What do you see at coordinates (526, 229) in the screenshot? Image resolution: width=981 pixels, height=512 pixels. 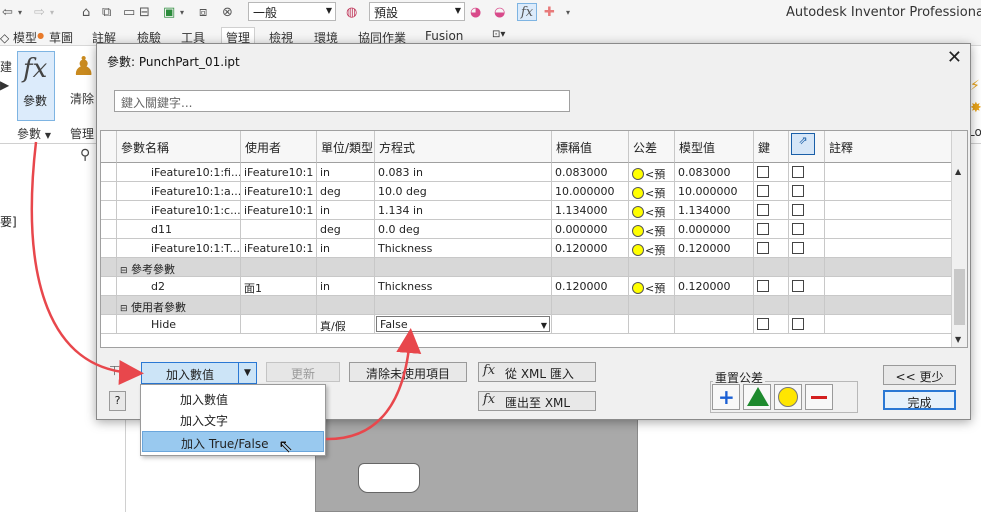 I see `table-row: d11 deg 0.0 deg 0.000000 <預 0.000000` at bounding box center [526, 229].